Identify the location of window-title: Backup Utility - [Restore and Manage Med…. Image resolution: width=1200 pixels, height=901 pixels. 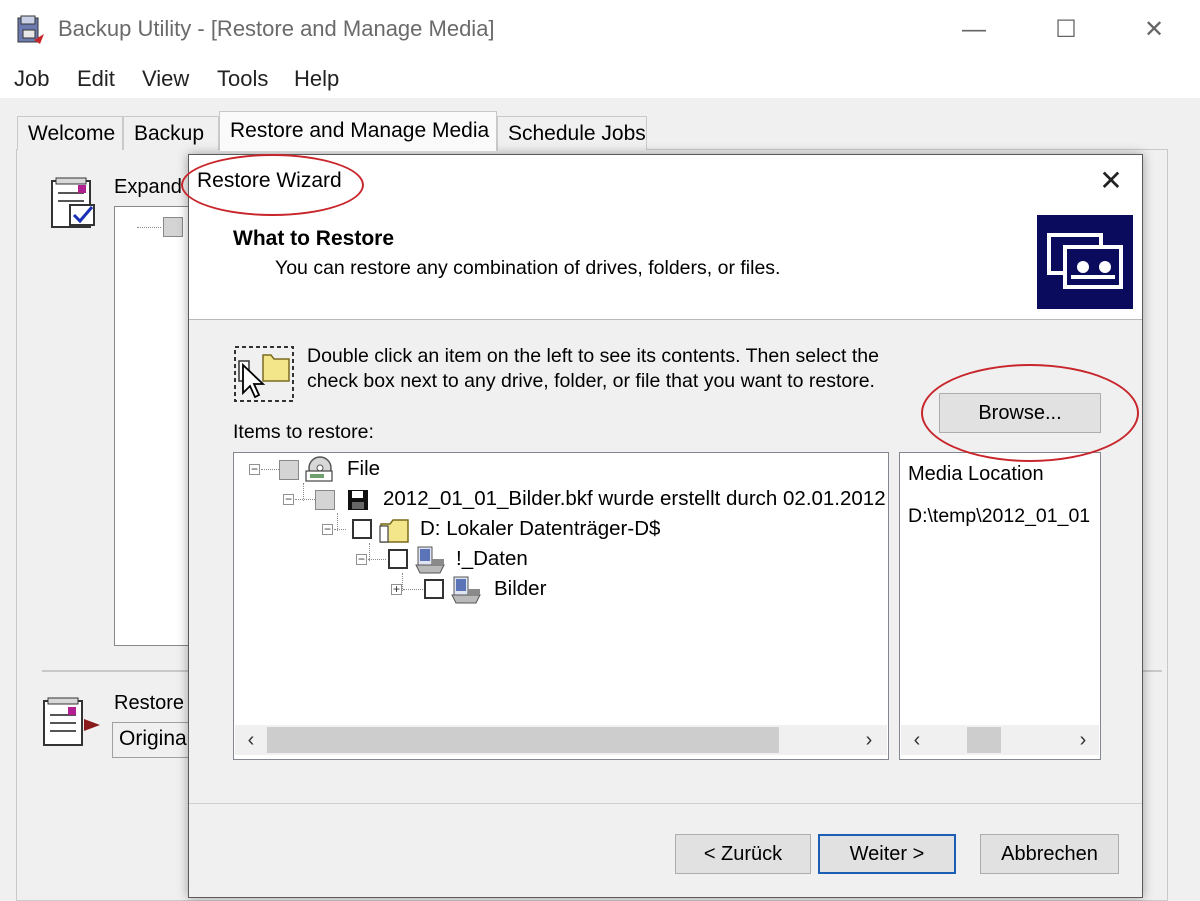
(276, 28).